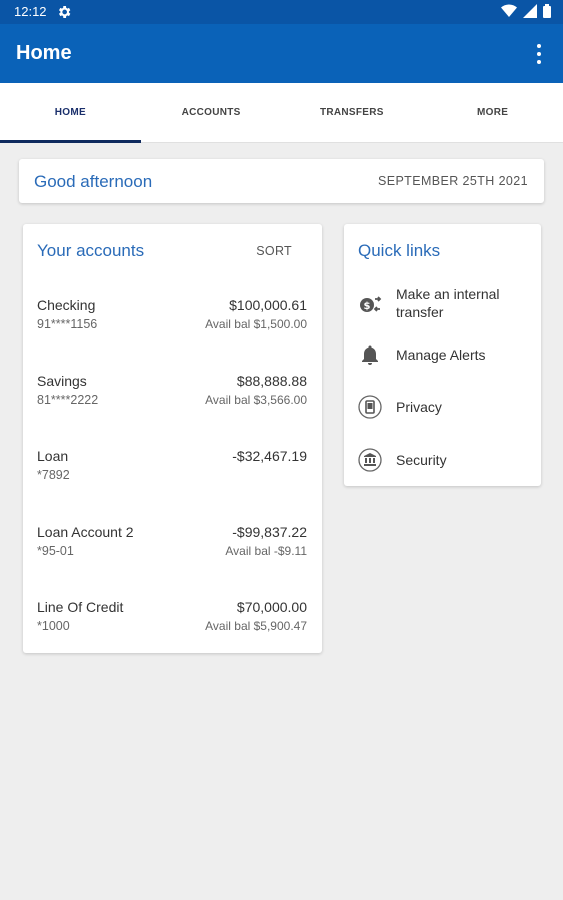 Image resolution: width=563 pixels, height=900 pixels. What do you see at coordinates (30, 11) in the screenshot?
I see `status-time: 12:12` at bounding box center [30, 11].